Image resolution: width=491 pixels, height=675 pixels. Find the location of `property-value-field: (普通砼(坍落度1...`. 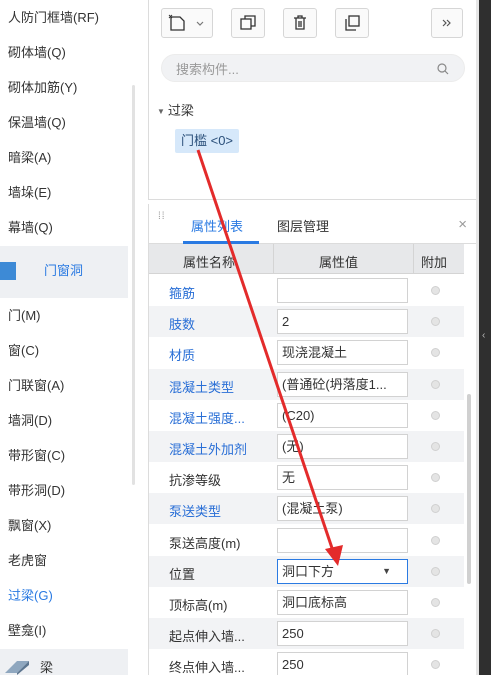

property-value-field: (普通砼(坍落度1... is located at coordinates (342, 384).